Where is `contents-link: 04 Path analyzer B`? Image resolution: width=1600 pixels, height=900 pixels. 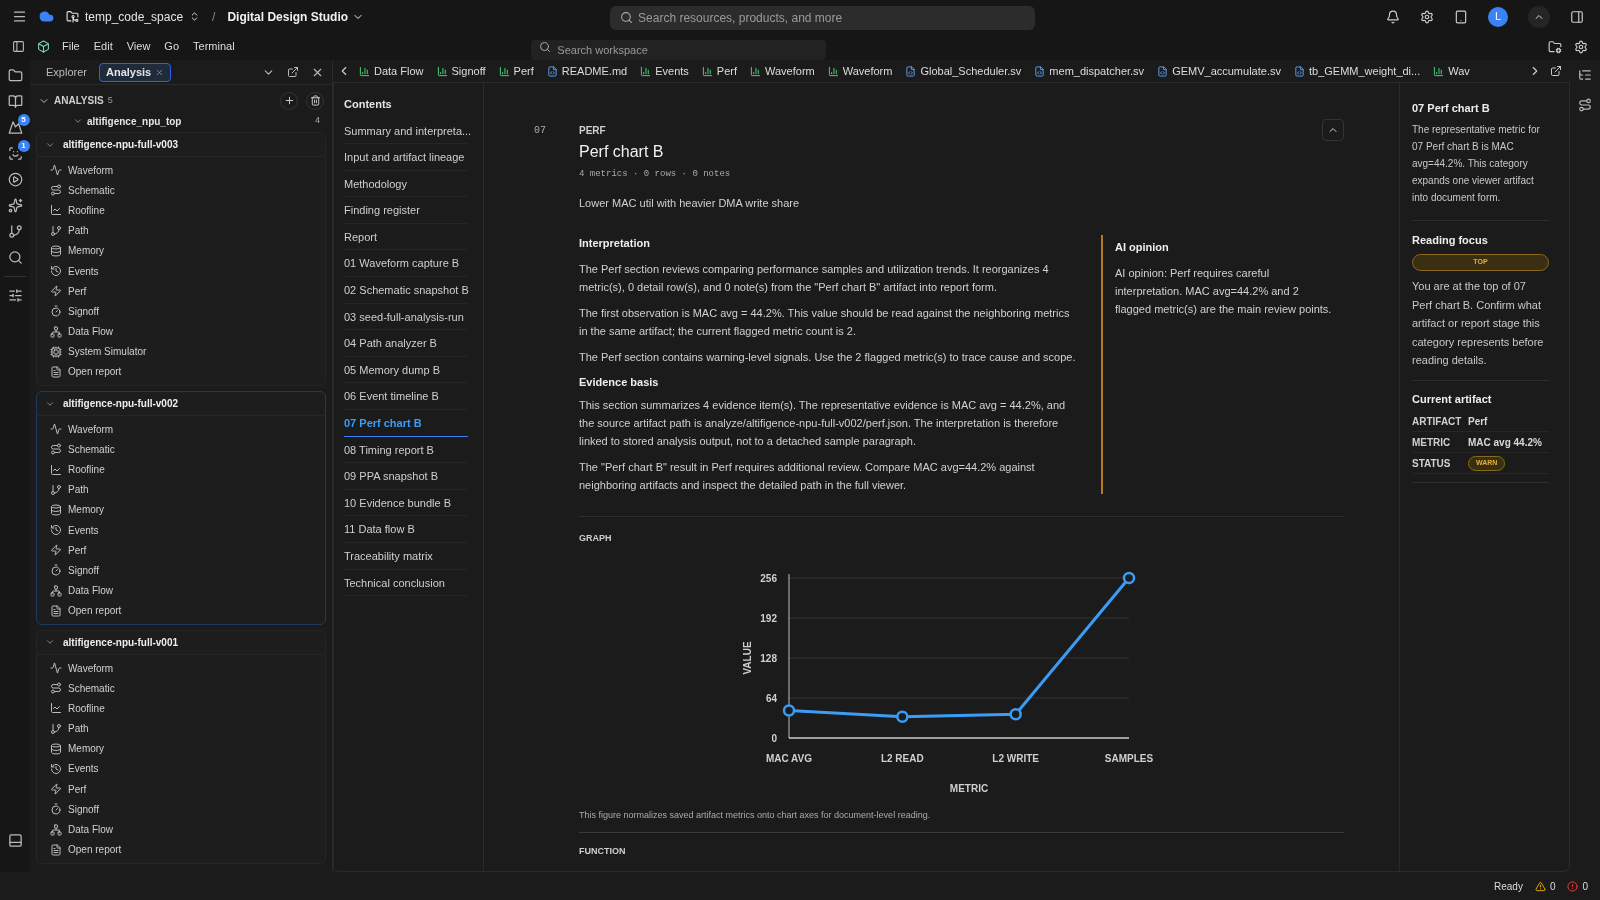 contents-link: 04 Path analyzer B is located at coordinates (406, 344).